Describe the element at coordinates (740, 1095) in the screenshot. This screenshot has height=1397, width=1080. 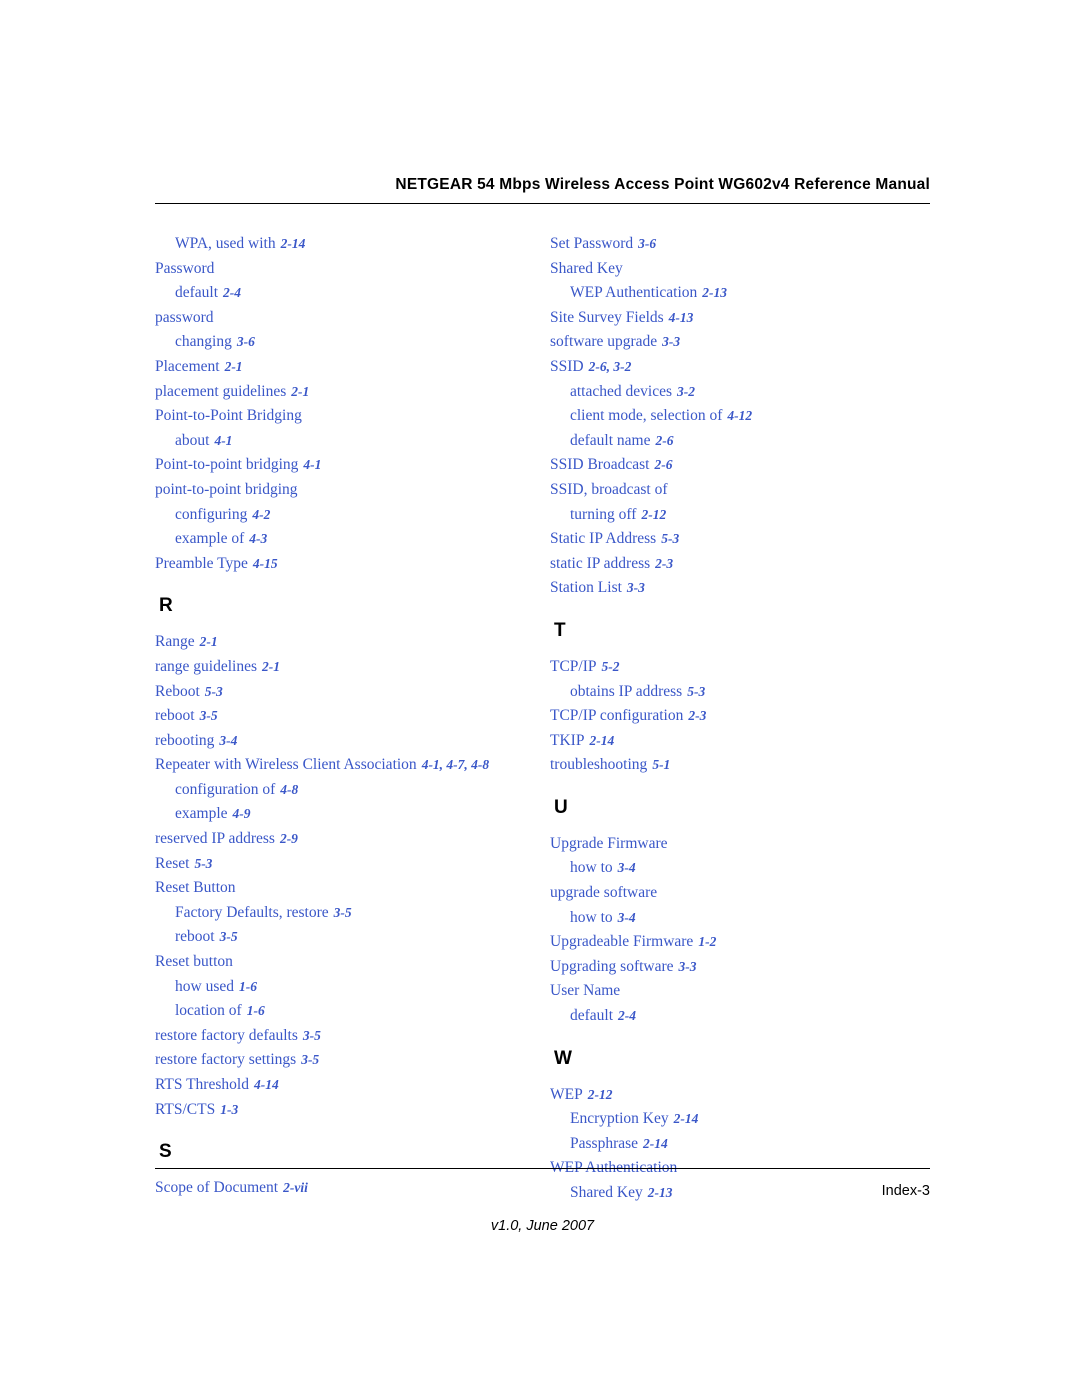
I see `index-entry: WEP 2-12` at that location.